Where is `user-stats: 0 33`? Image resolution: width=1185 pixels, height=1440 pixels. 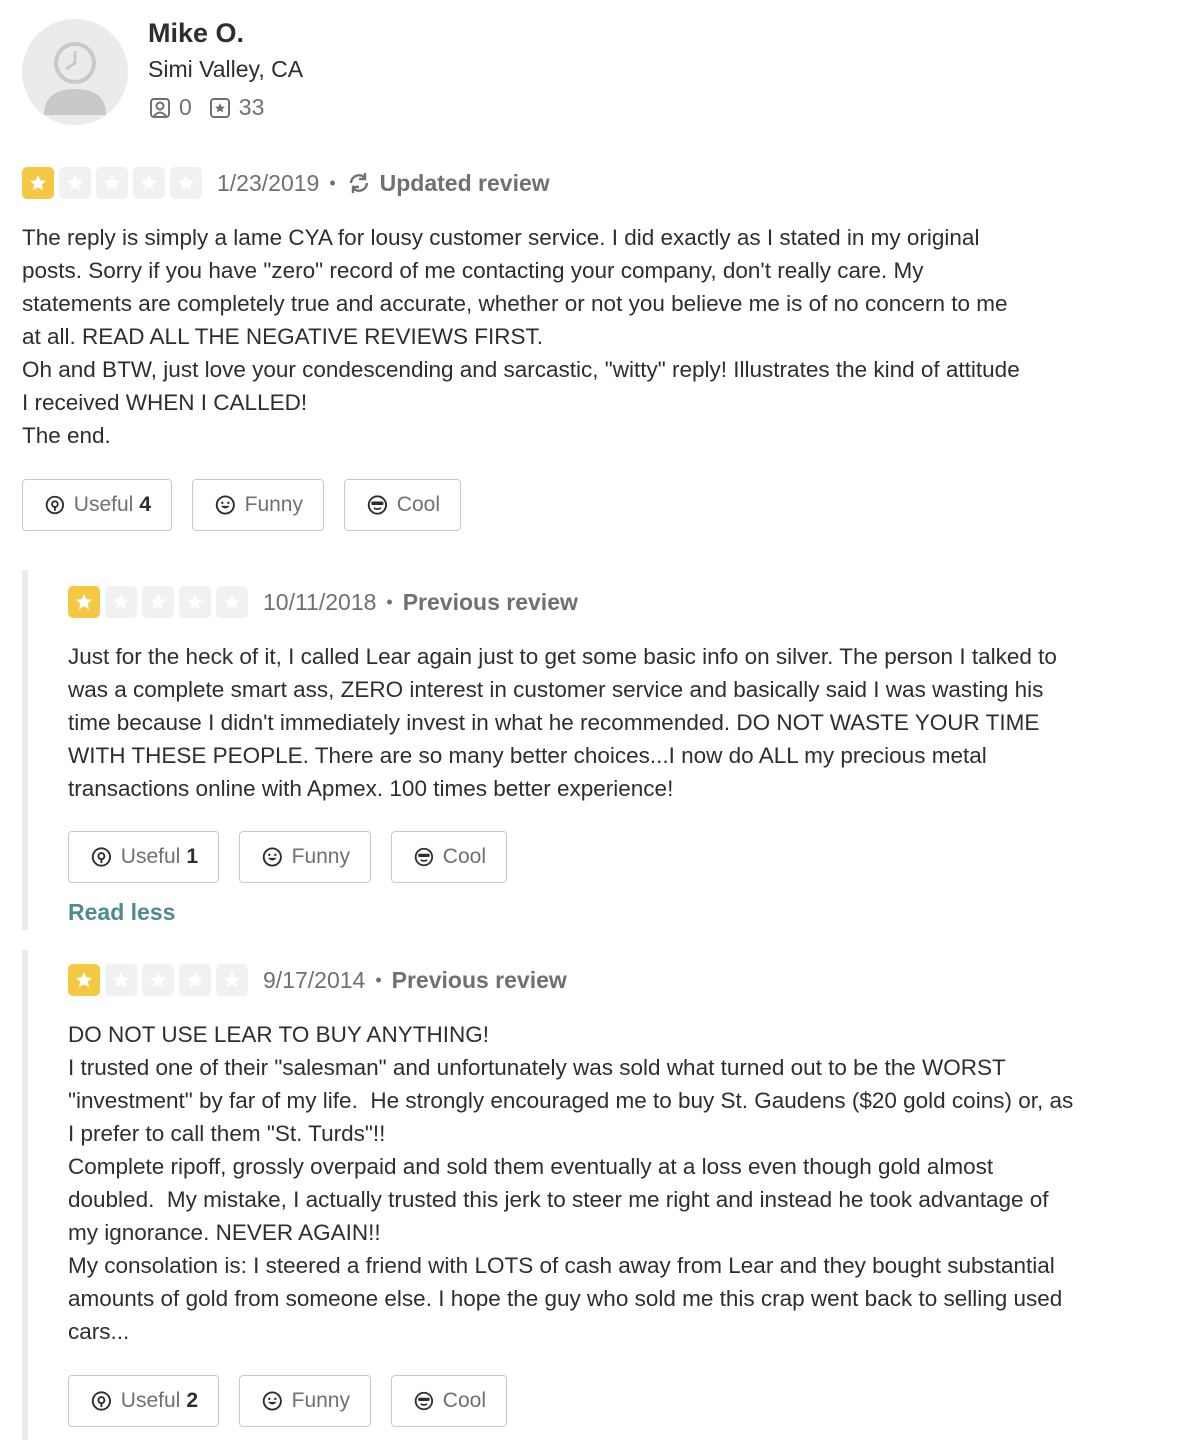
user-stats: 0 33 is located at coordinates (214, 107).